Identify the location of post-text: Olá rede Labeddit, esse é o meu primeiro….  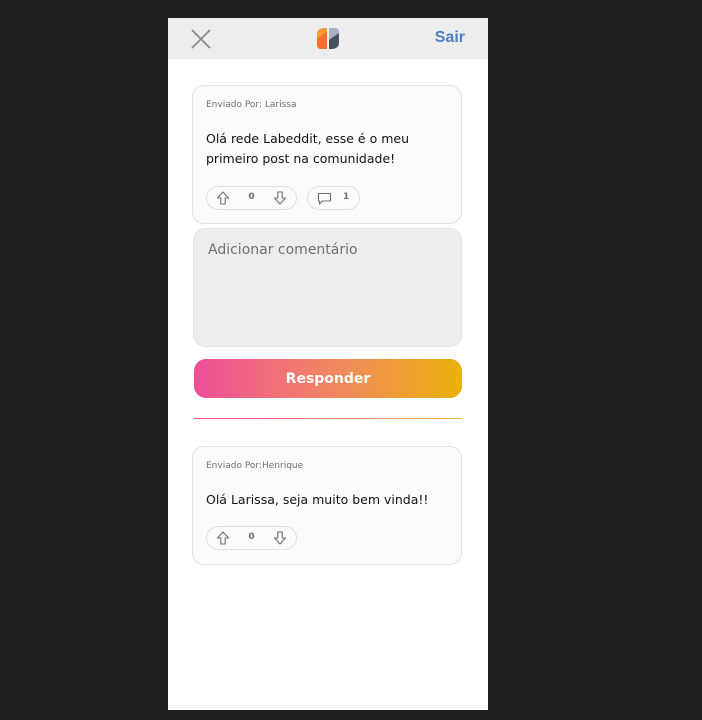
(307, 148).